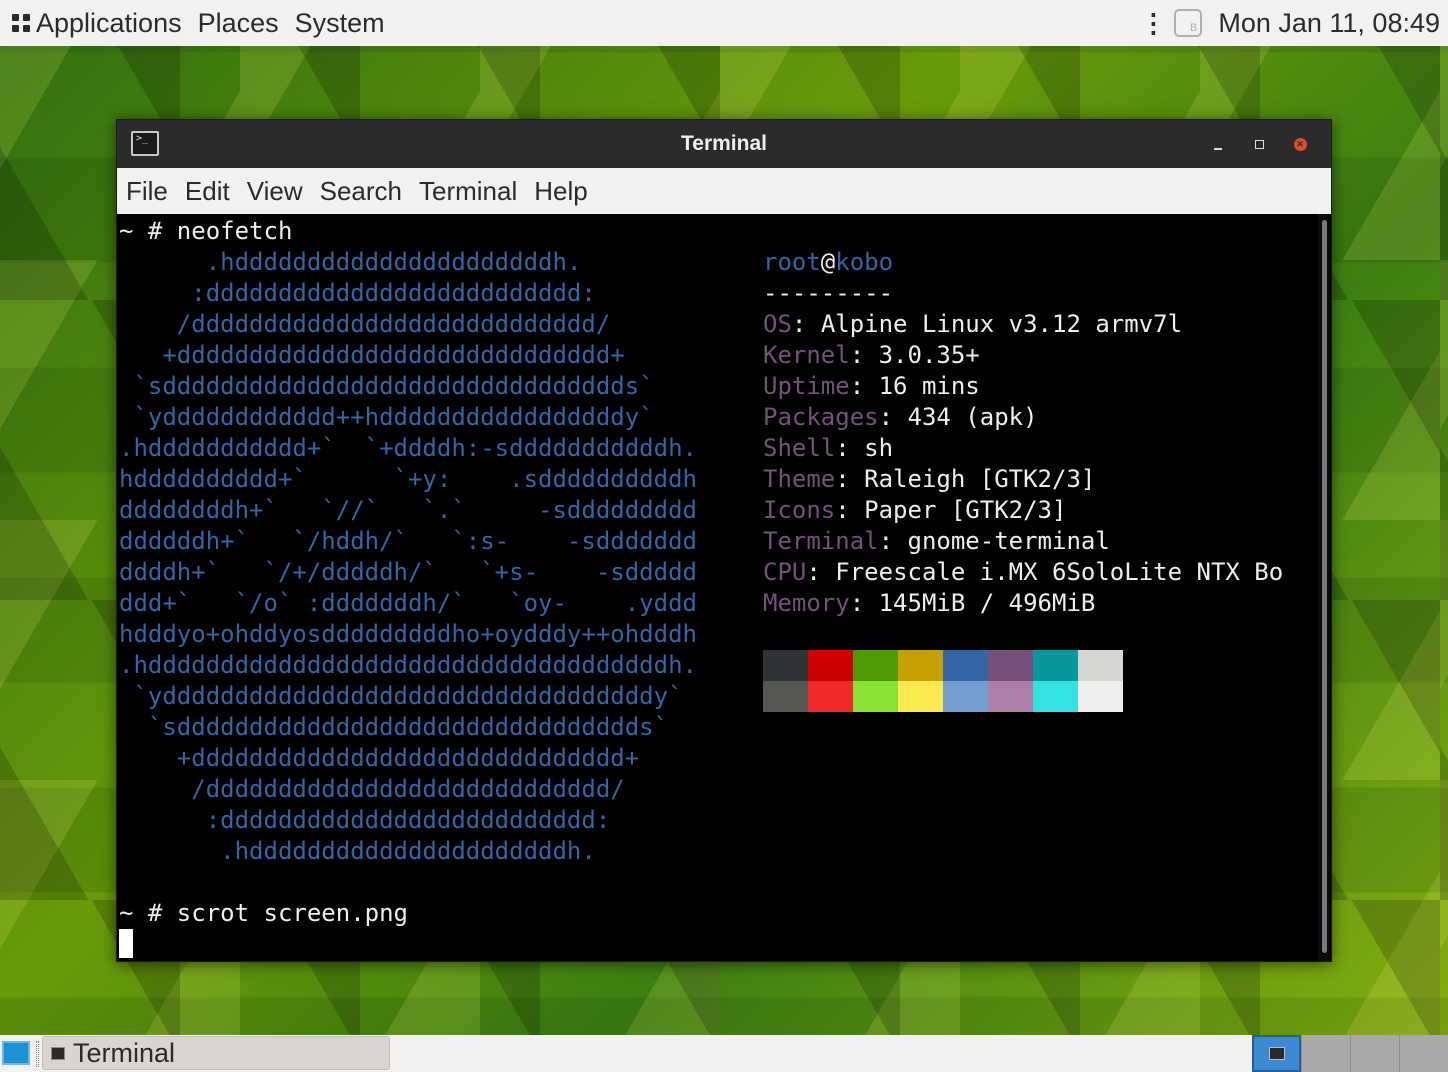 Image resolution: width=1448 pixels, height=1072 pixels. What do you see at coordinates (929, 355) in the screenshot?
I see `info-value: 3.0.35+` at bounding box center [929, 355].